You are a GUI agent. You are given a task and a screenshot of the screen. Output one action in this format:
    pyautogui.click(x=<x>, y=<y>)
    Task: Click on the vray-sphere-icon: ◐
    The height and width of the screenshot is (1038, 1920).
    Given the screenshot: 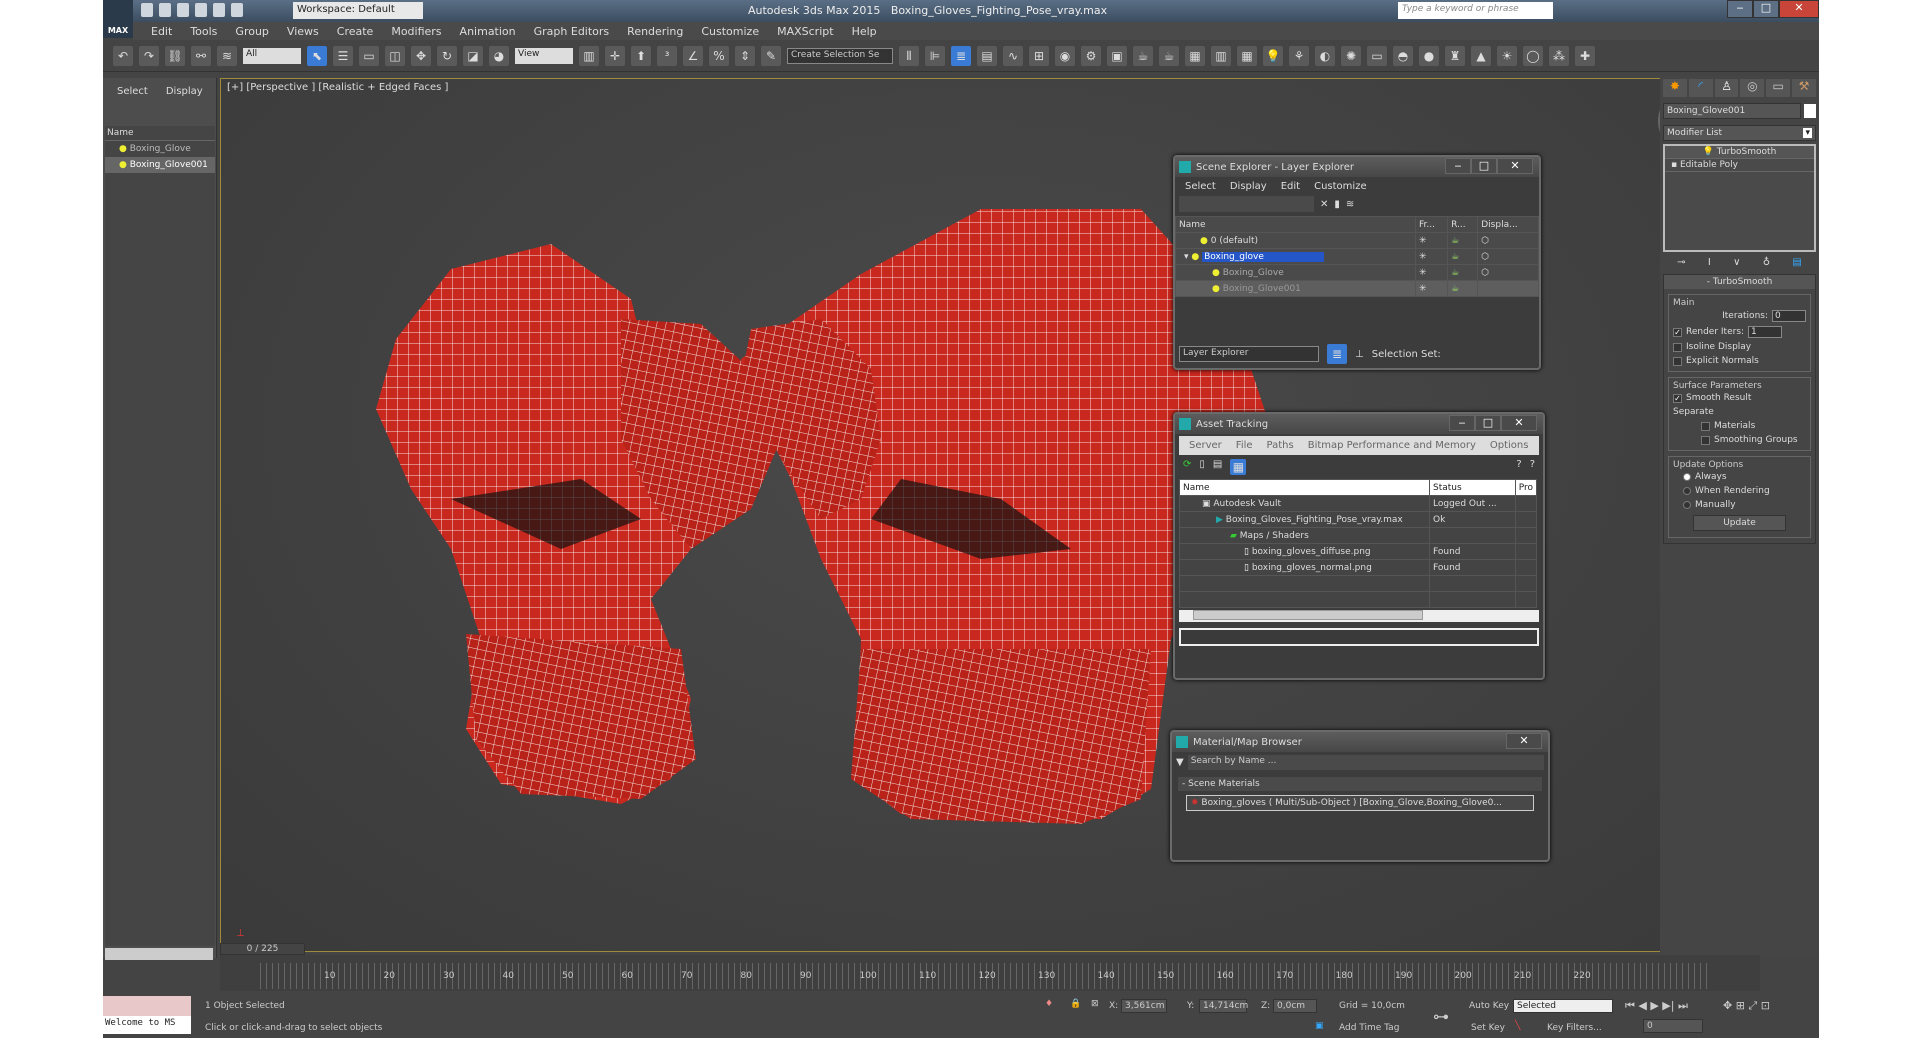 What is the action you would take?
    pyautogui.click(x=1325, y=55)
    